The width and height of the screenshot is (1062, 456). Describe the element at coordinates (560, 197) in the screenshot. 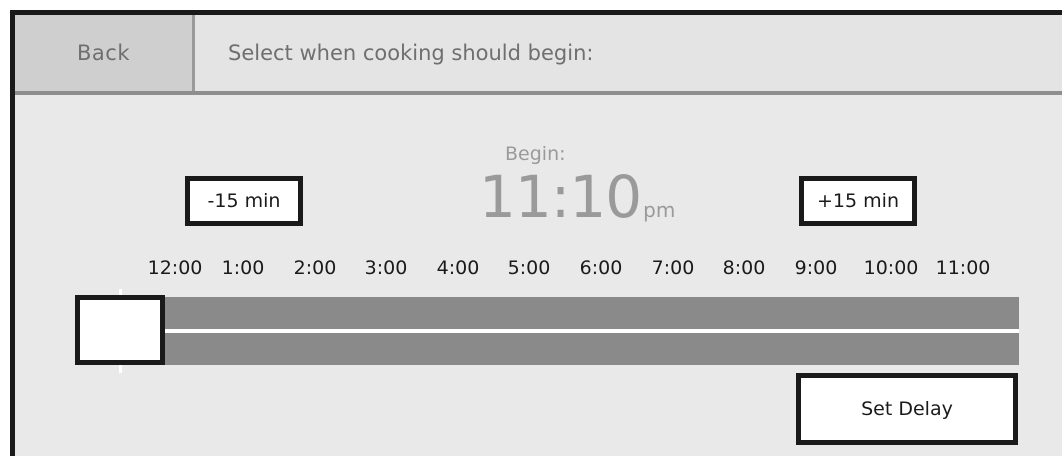

I see `begin-time: 11:10` at that location.